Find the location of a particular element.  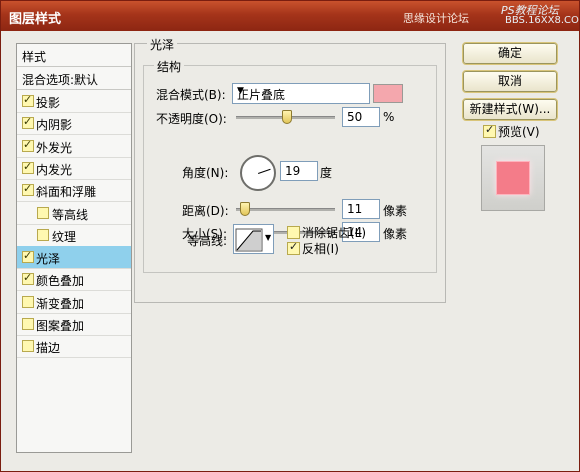

invert-label: 反相(I) is located at coordinates (320, 249).